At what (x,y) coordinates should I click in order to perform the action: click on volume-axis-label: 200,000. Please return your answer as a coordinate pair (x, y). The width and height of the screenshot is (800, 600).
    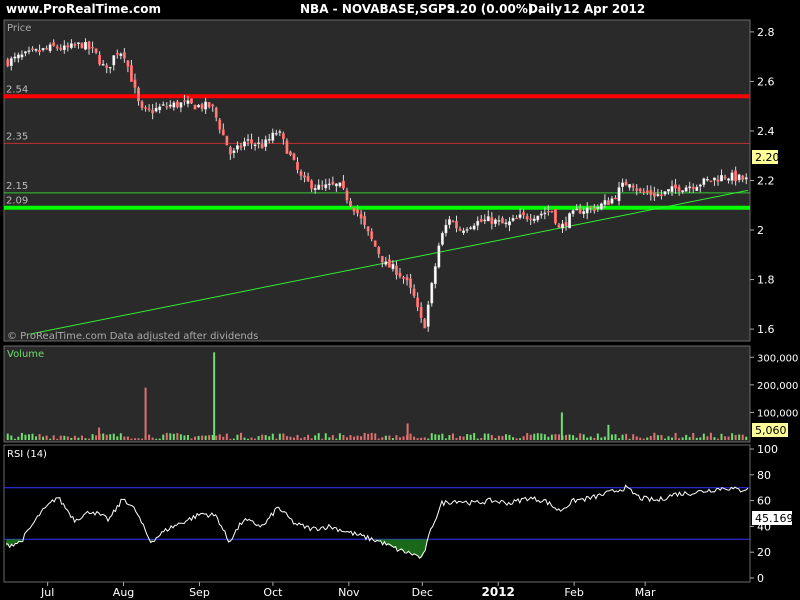
    Looking at the image, I should click on (777, 386).